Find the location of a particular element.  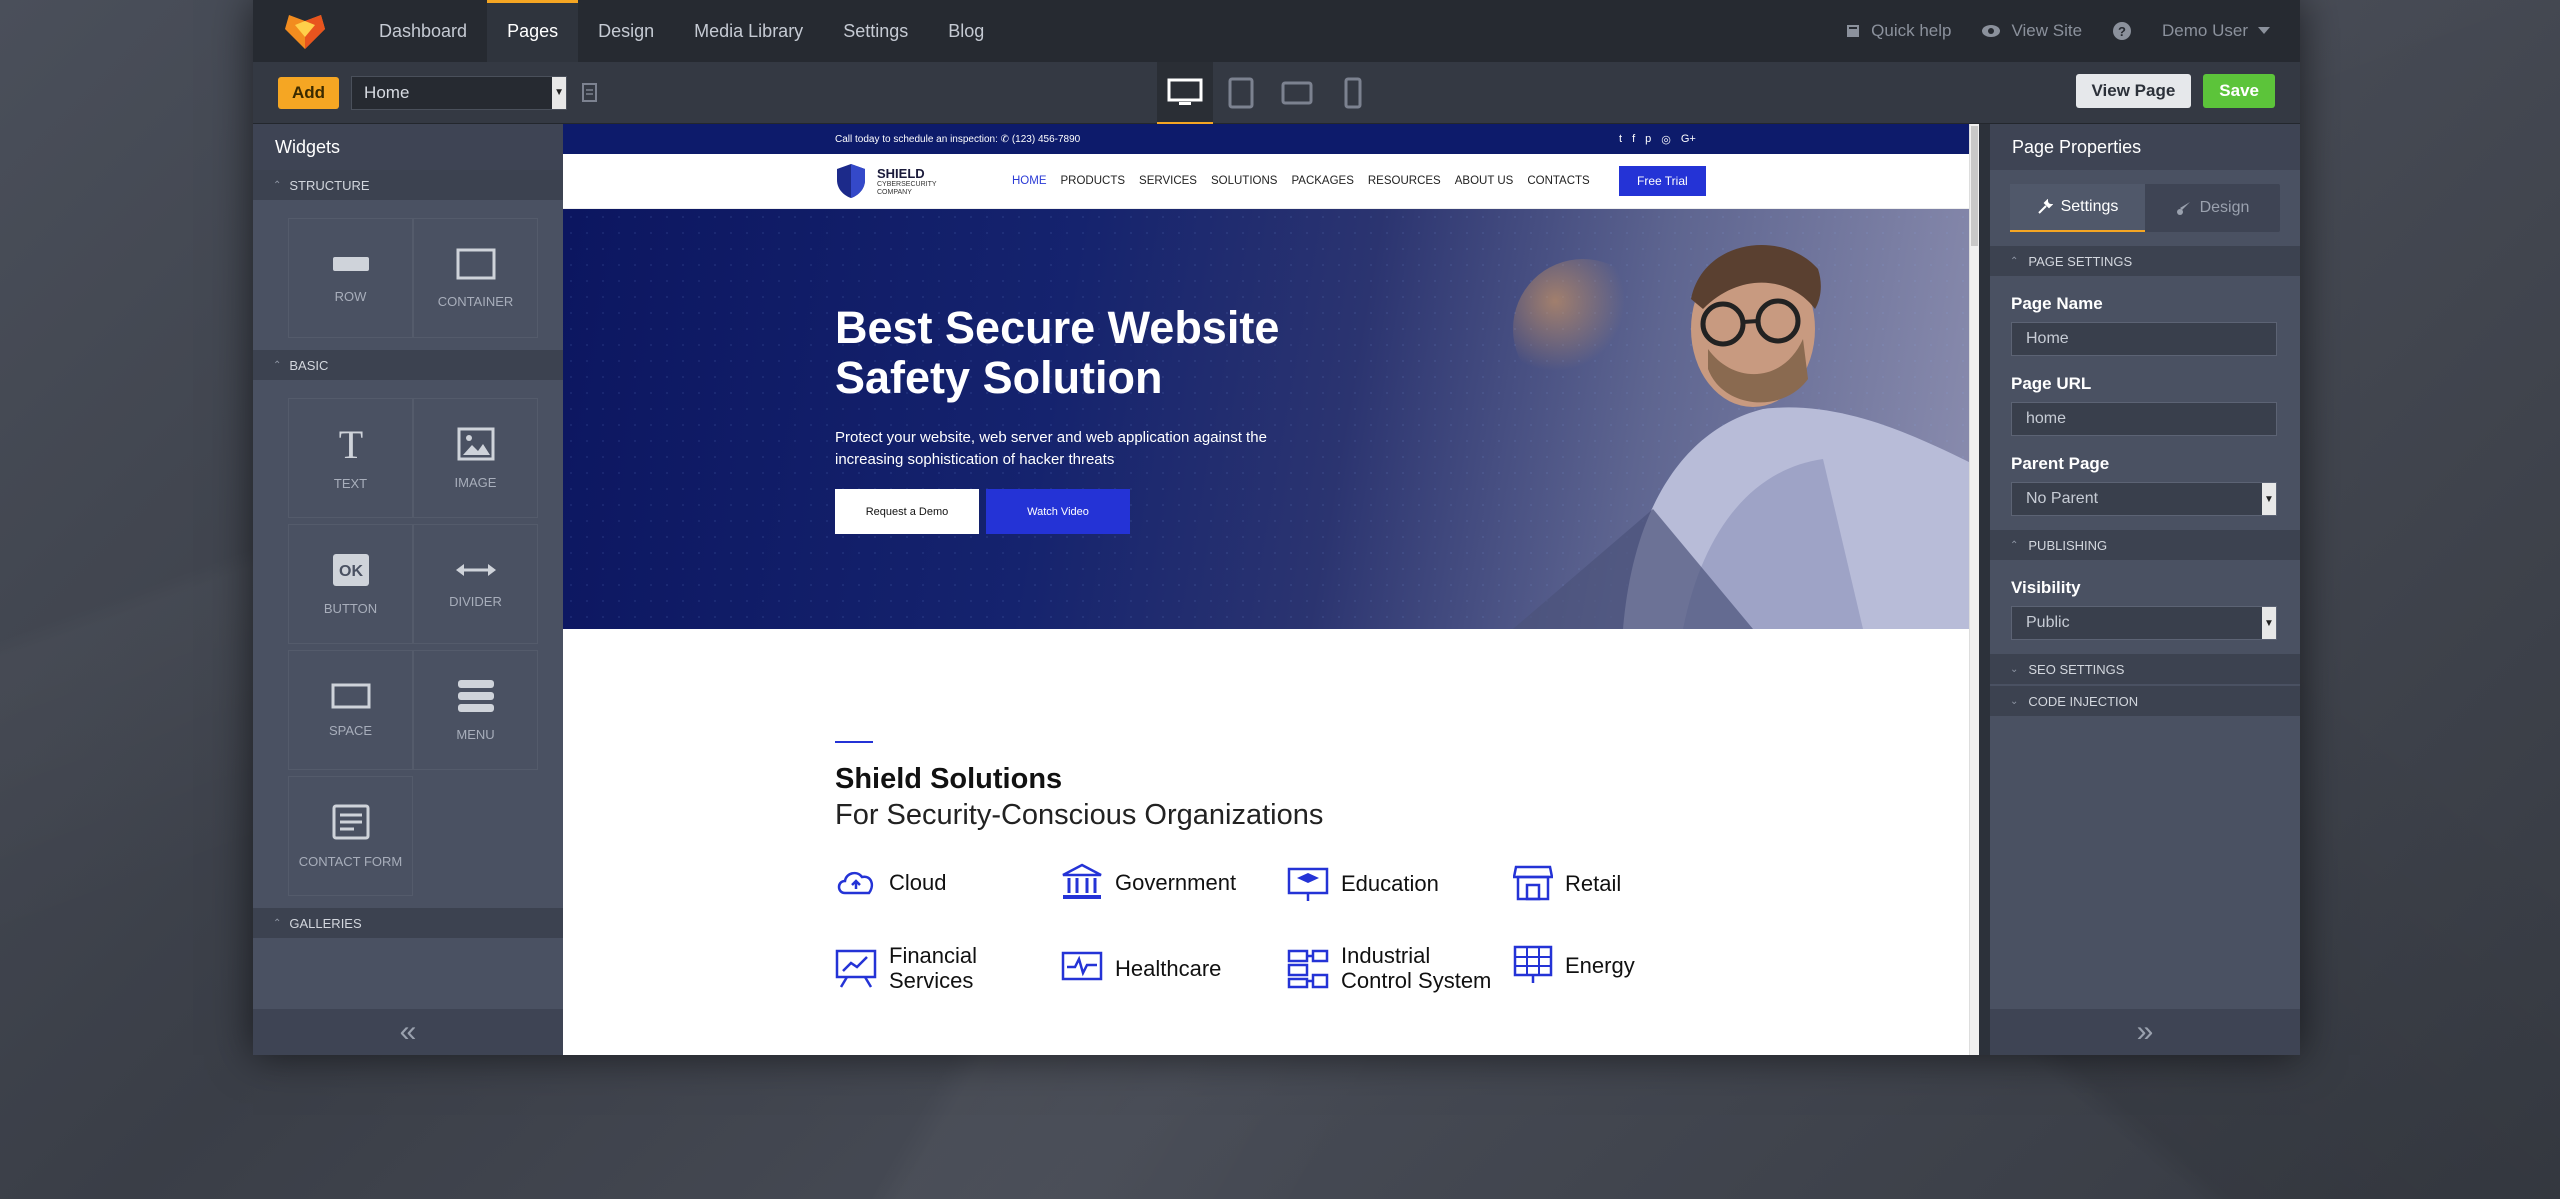

cloud-icon is located at coordinates (855, 883).